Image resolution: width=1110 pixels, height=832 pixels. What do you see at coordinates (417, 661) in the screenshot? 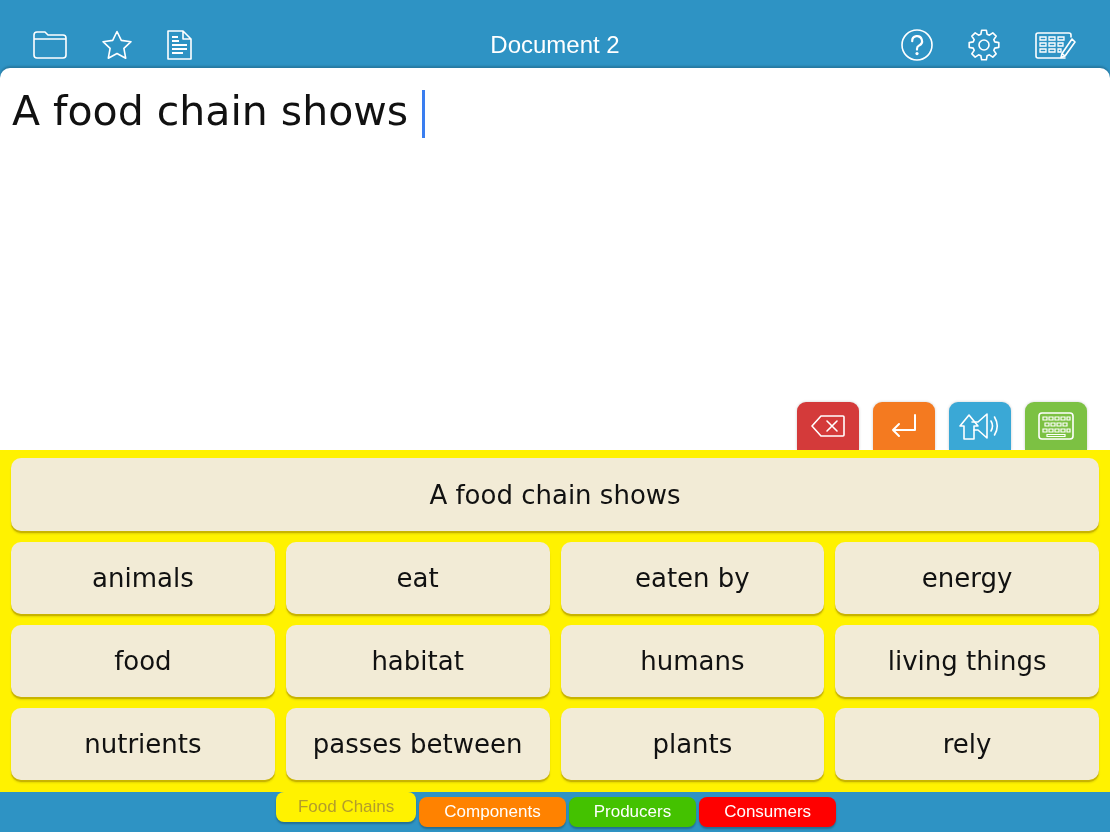
I see `word-button: habitat` at bounding box center [417, 661].